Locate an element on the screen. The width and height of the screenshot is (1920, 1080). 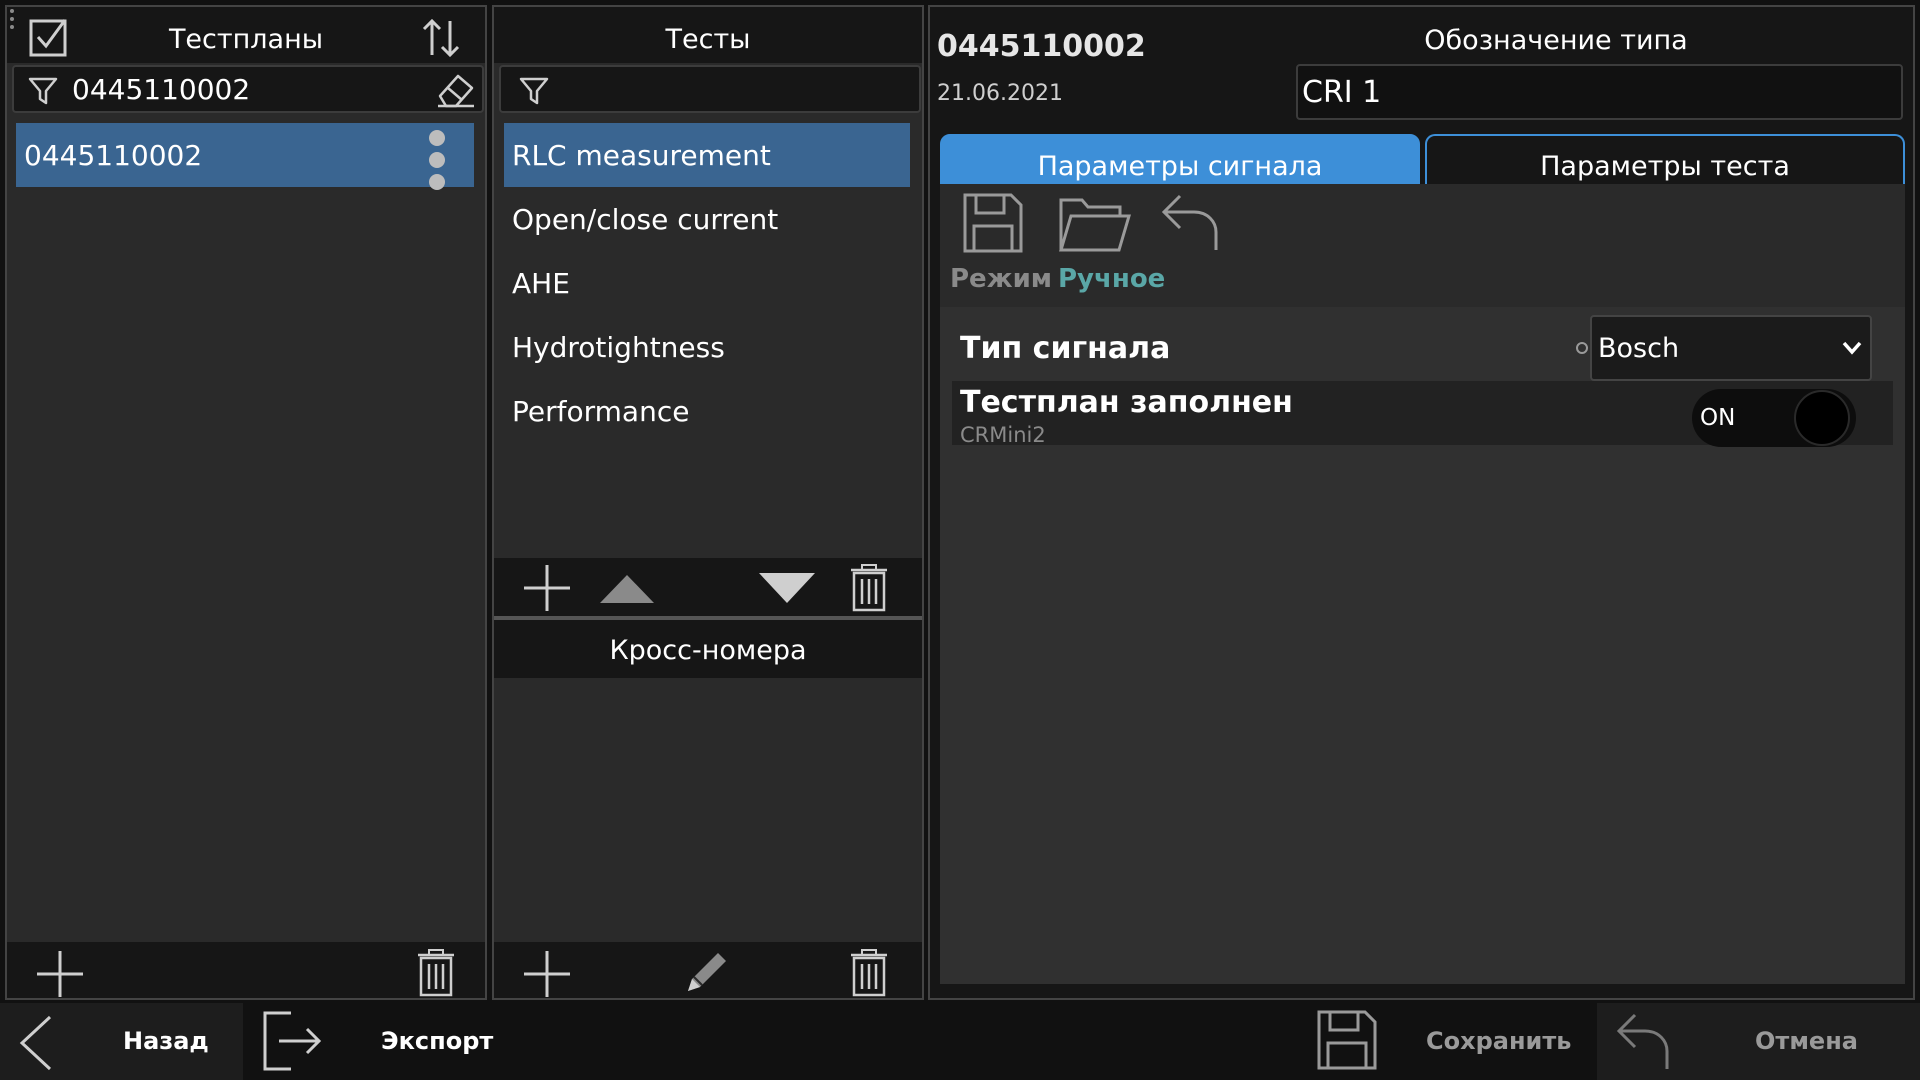
test-item-label: Open/close current is located at coordinates (645, 219).